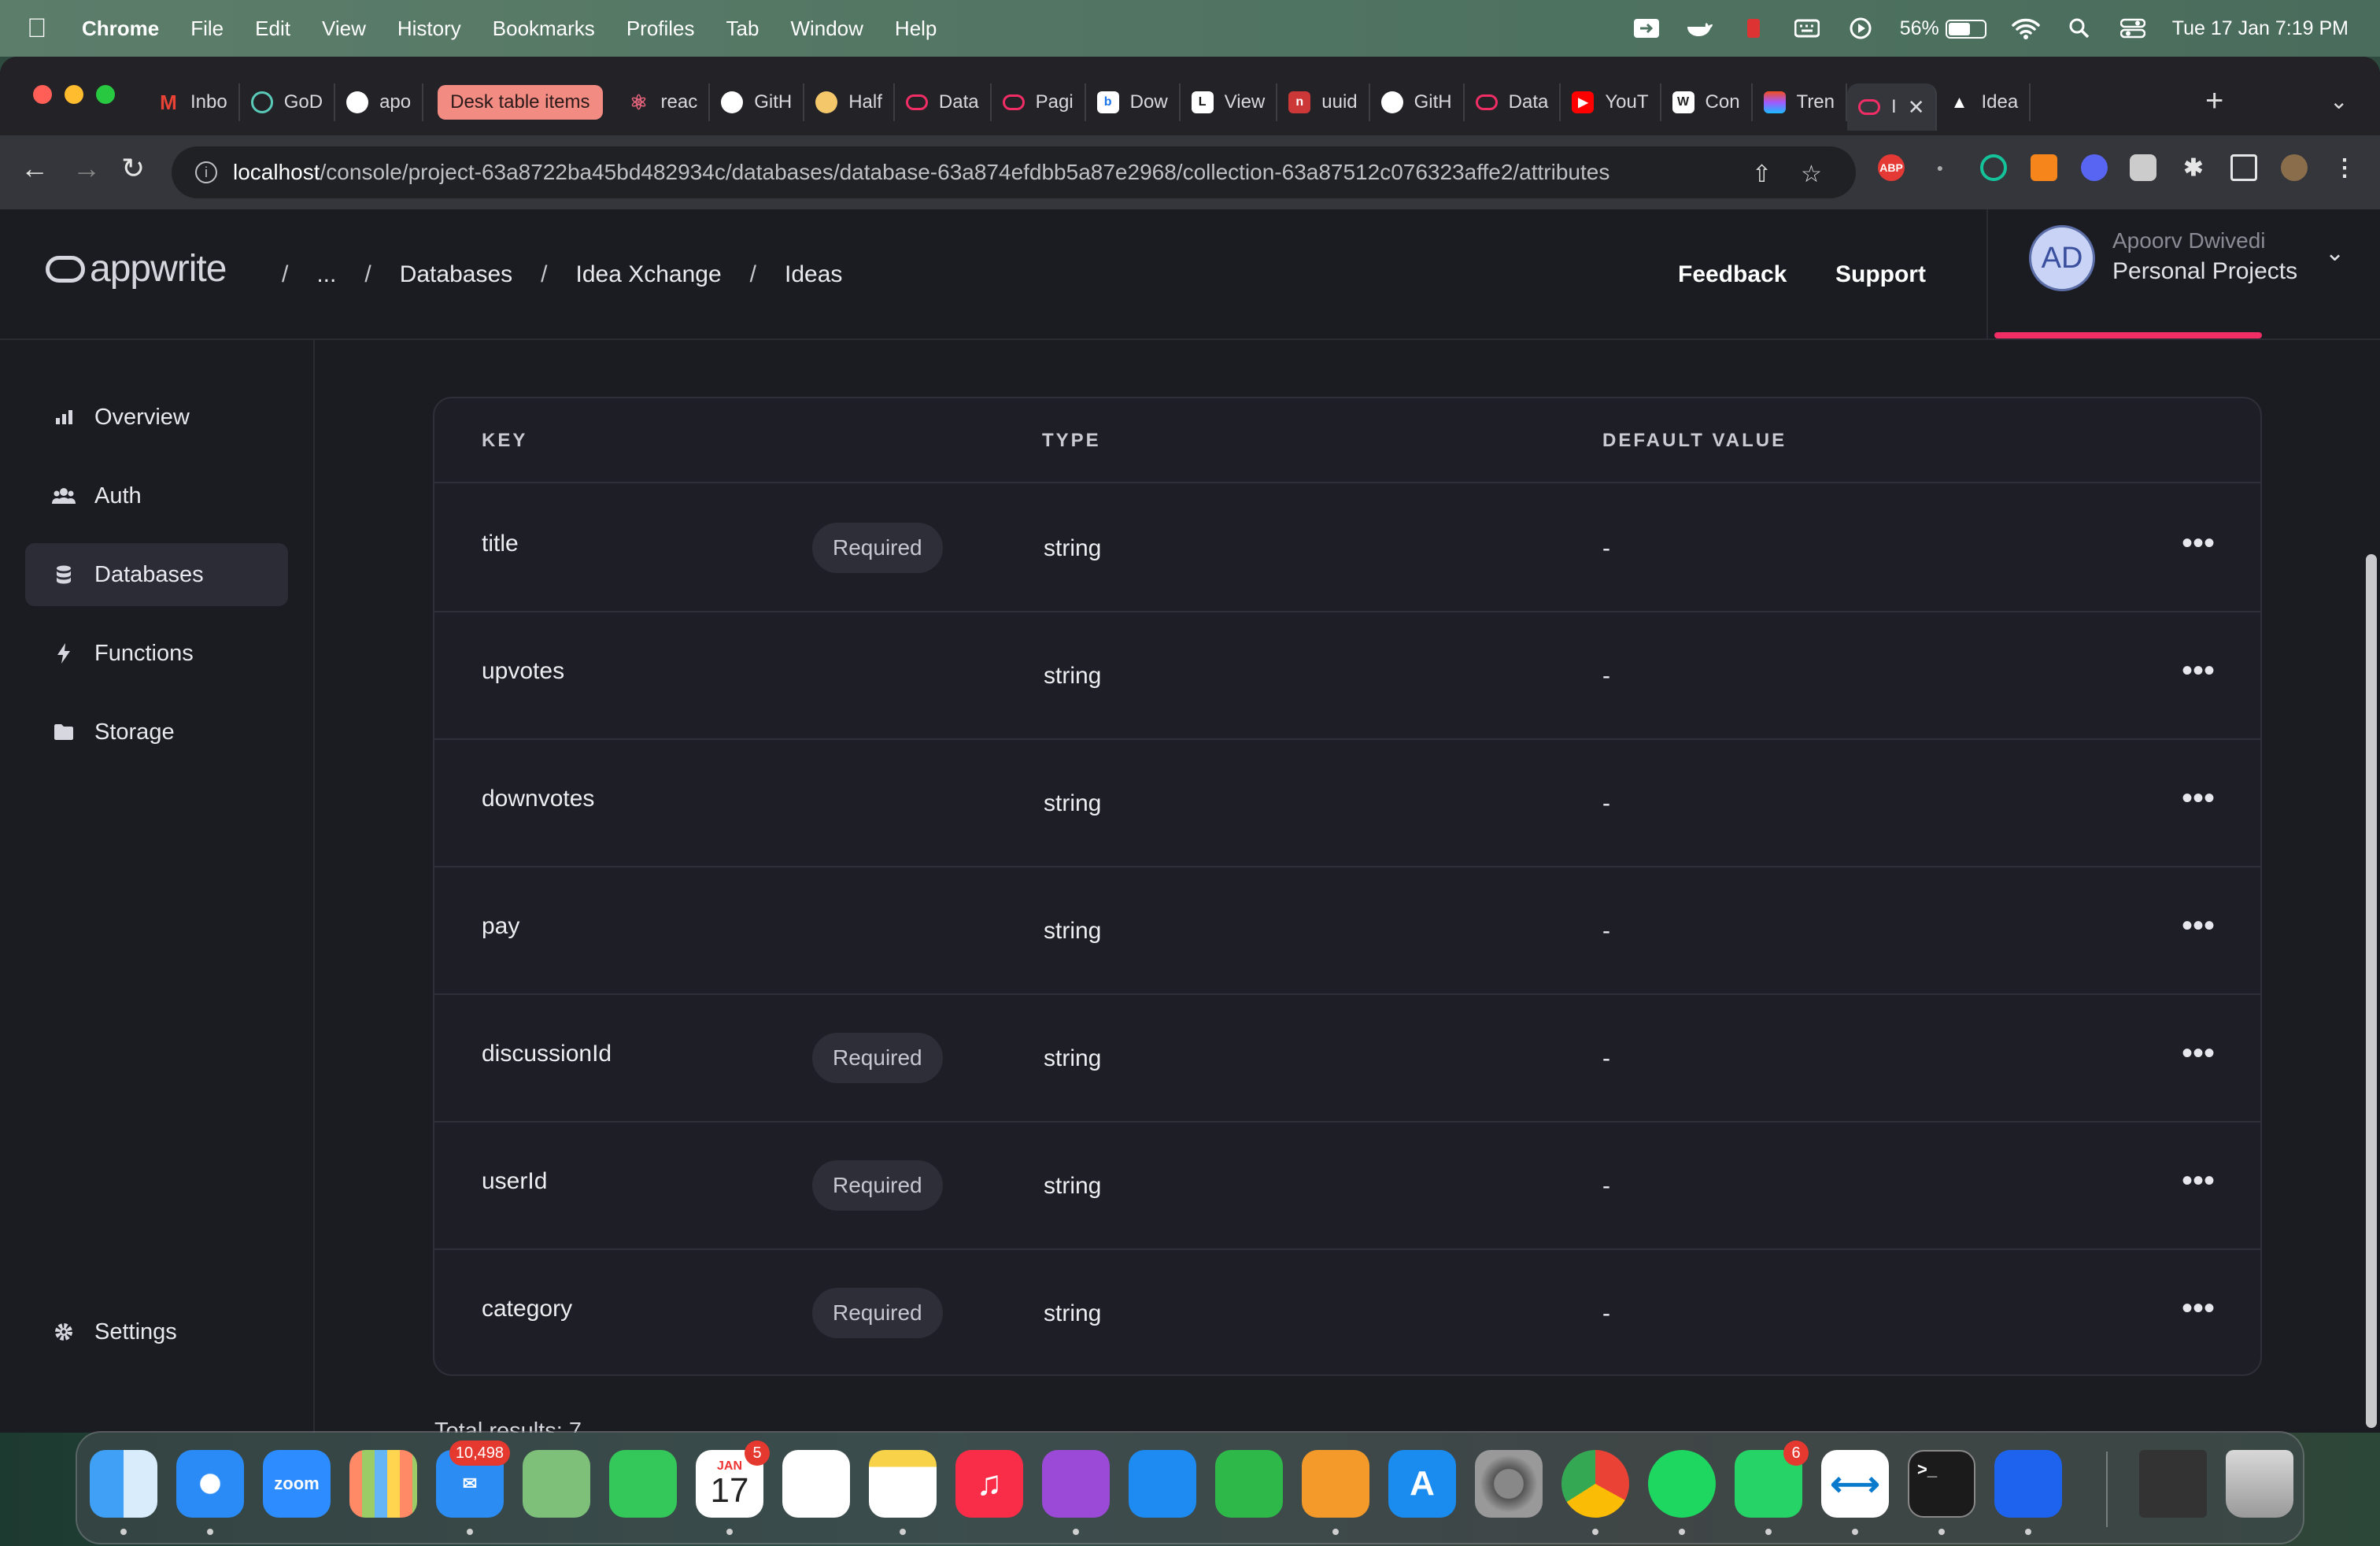 This screenshot has height=1546, width=2380. What do you see at coordinates (1916, 108) in the screenshot?
I see `tab-close-icon: ✕` at bounding box center [1916, 108].